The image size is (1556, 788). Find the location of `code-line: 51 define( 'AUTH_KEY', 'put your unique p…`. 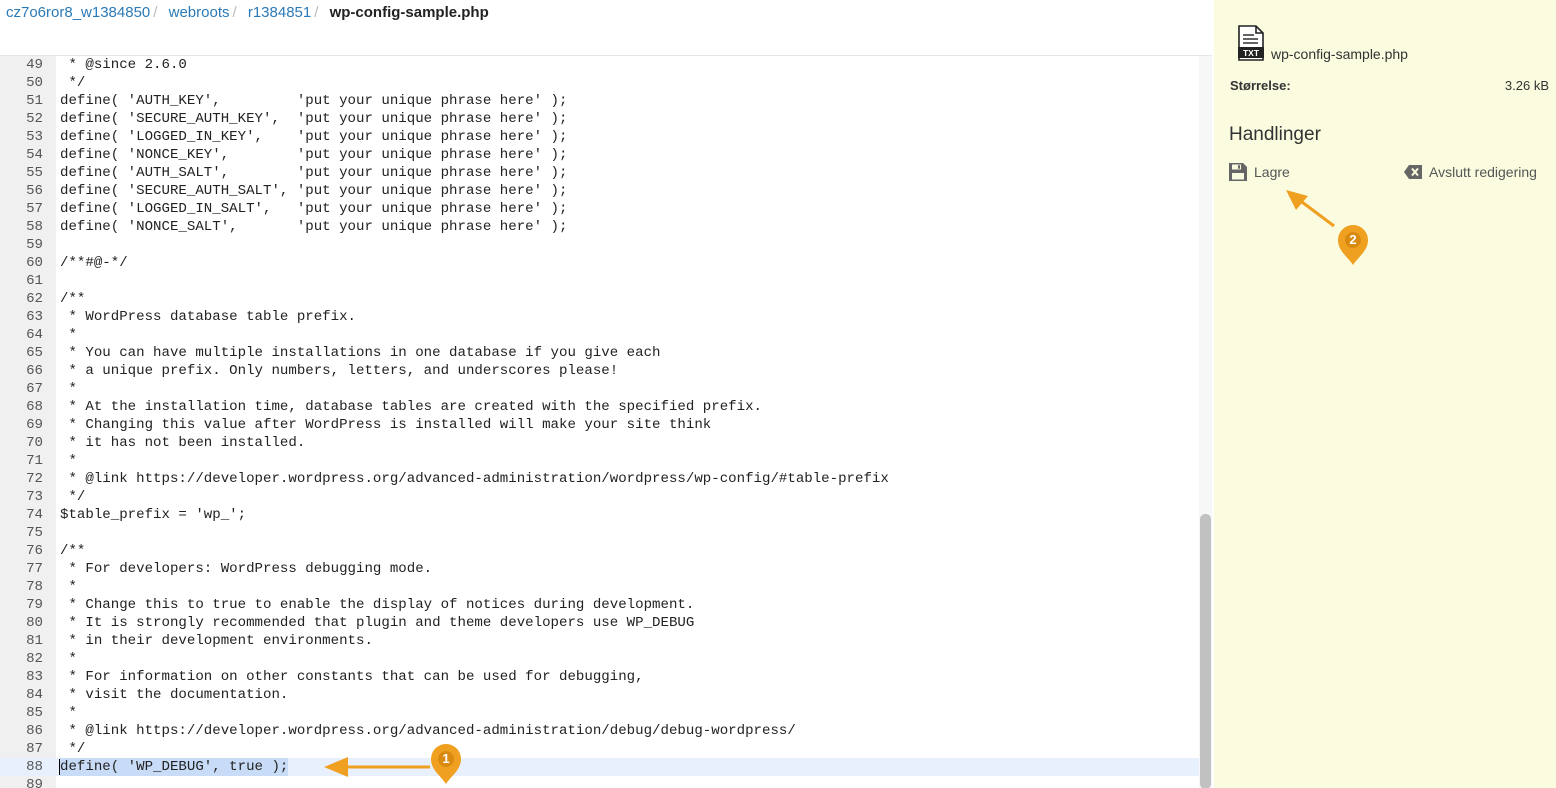

code-line: 51 define( 'AUTH_KEY', 'put your unique p… is located at coordinates (599, 101).